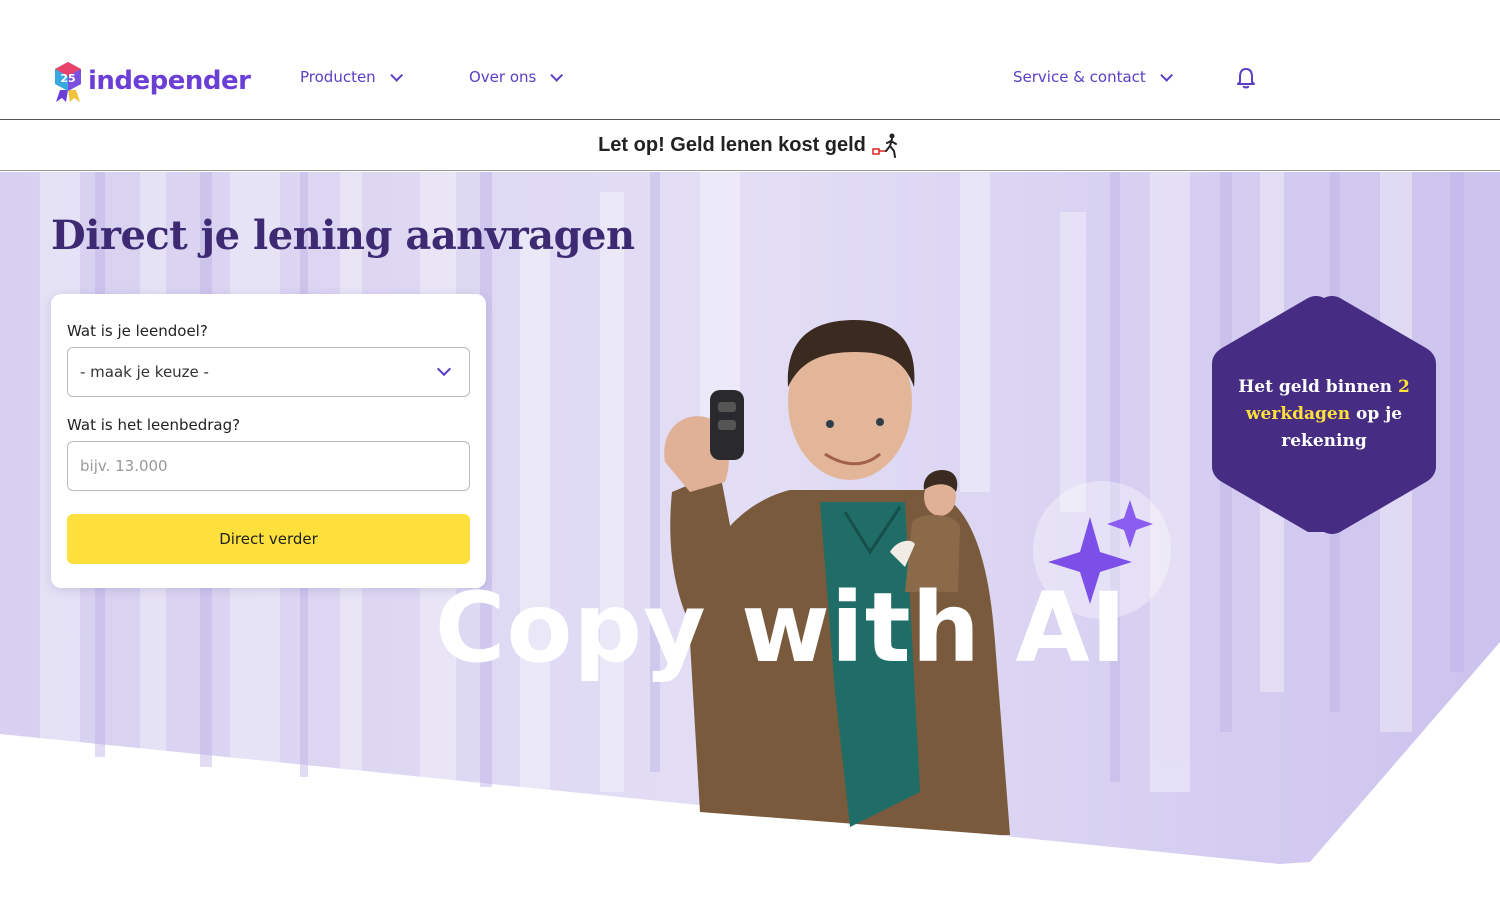 Image resolution: width=1500 pixels, height=909 pixels. I want to click on copy-with-ai-watermark: Copy with AI, so click(781, 628).